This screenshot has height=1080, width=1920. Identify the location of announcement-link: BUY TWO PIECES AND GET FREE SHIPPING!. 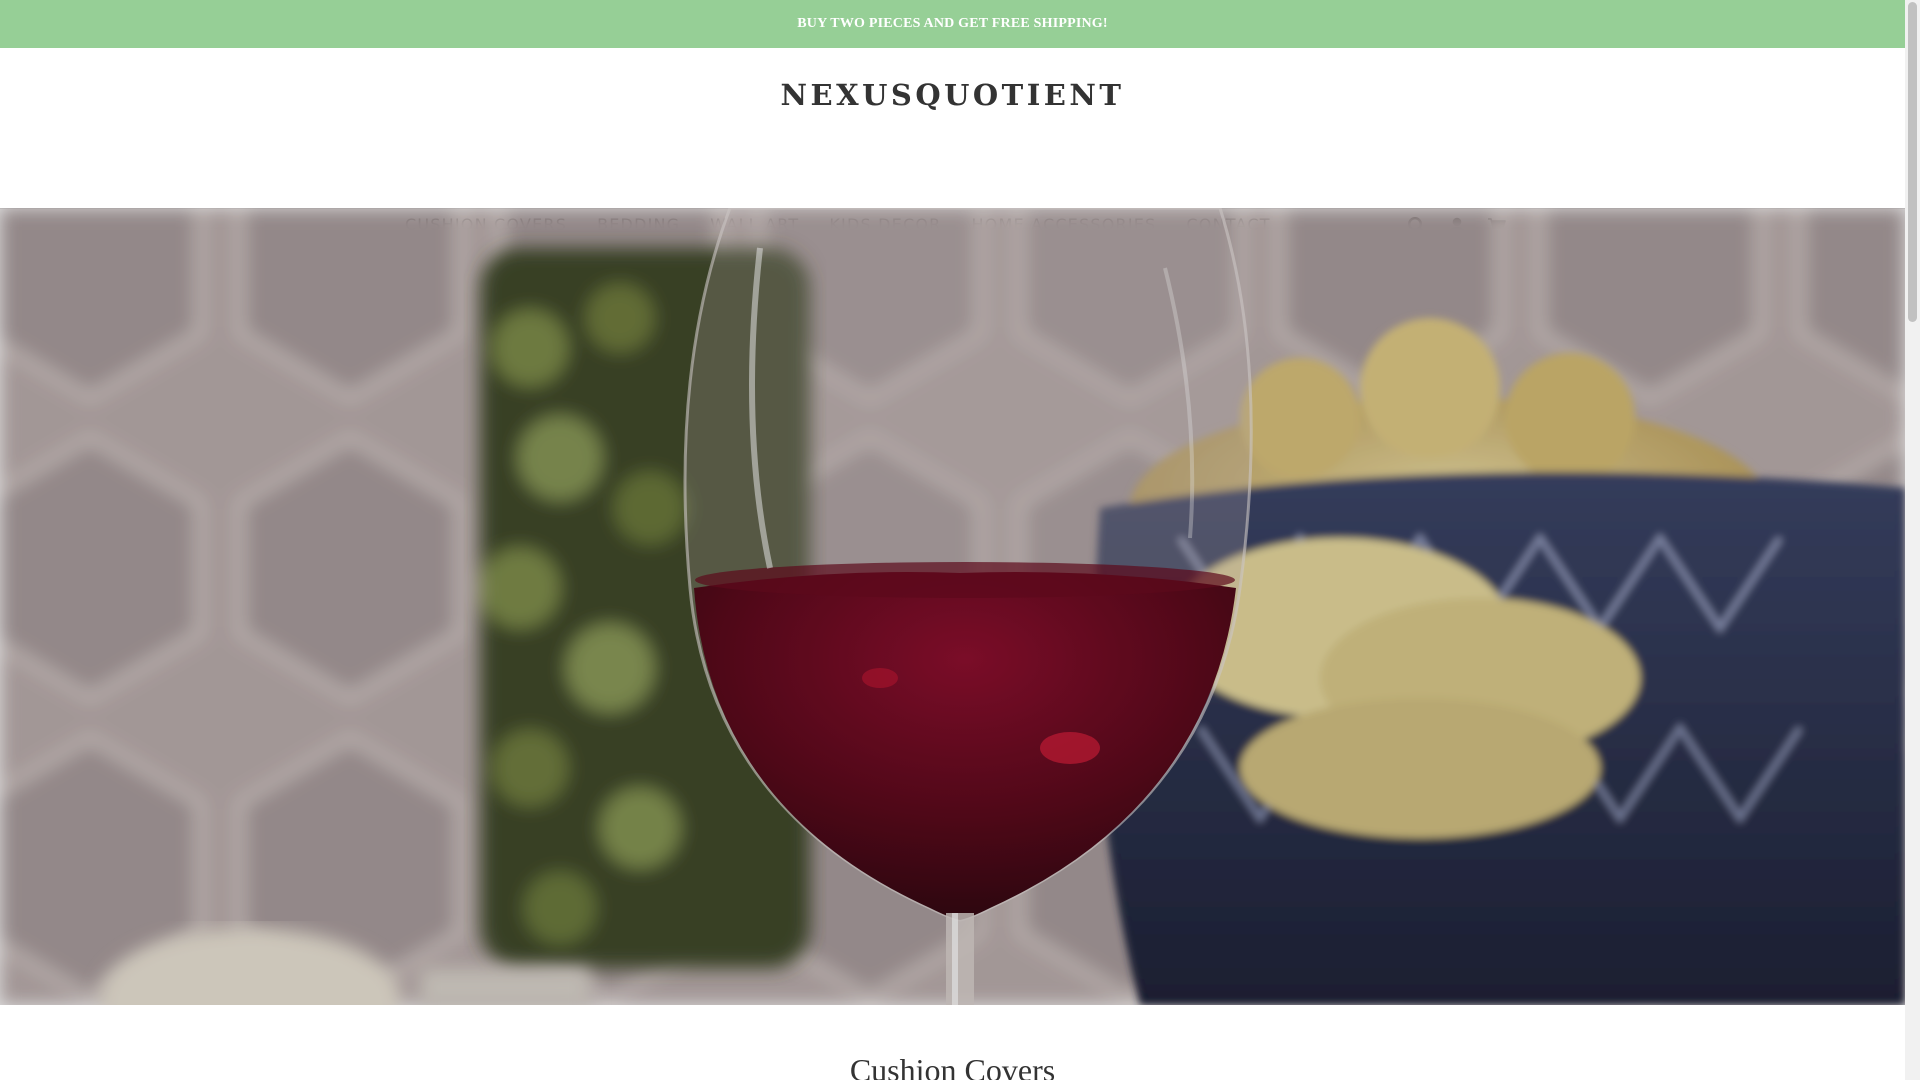
(952, 24).